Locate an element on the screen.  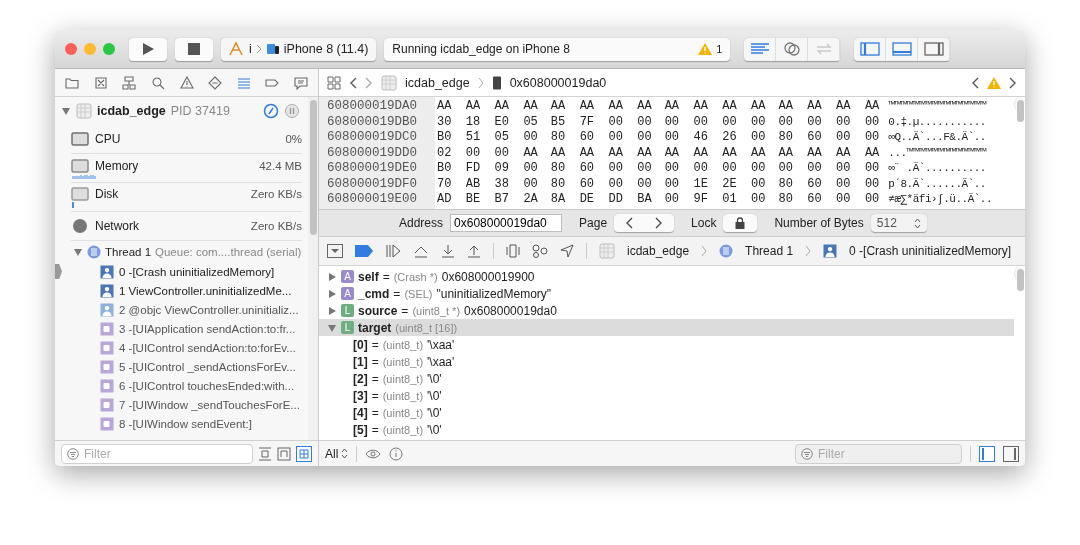
chevron-icon is located at coordinates (704, 251).